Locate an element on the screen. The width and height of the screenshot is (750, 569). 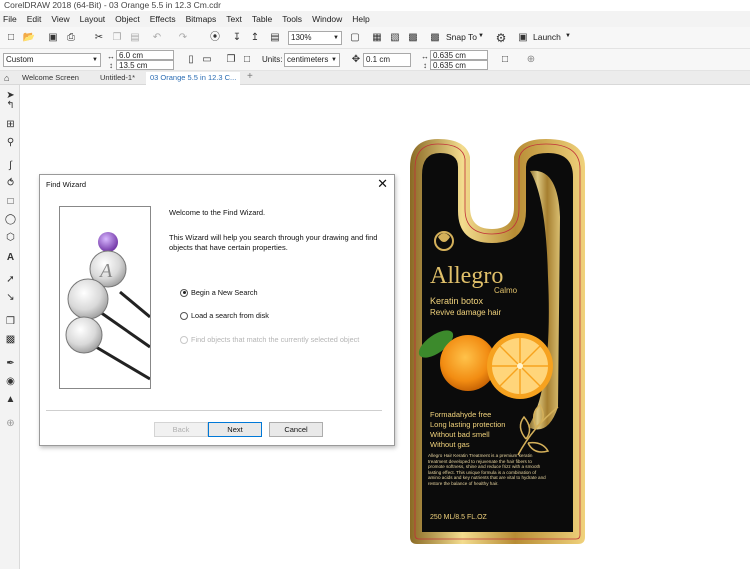
menu-table: Table is located at coordinates (262, 19).